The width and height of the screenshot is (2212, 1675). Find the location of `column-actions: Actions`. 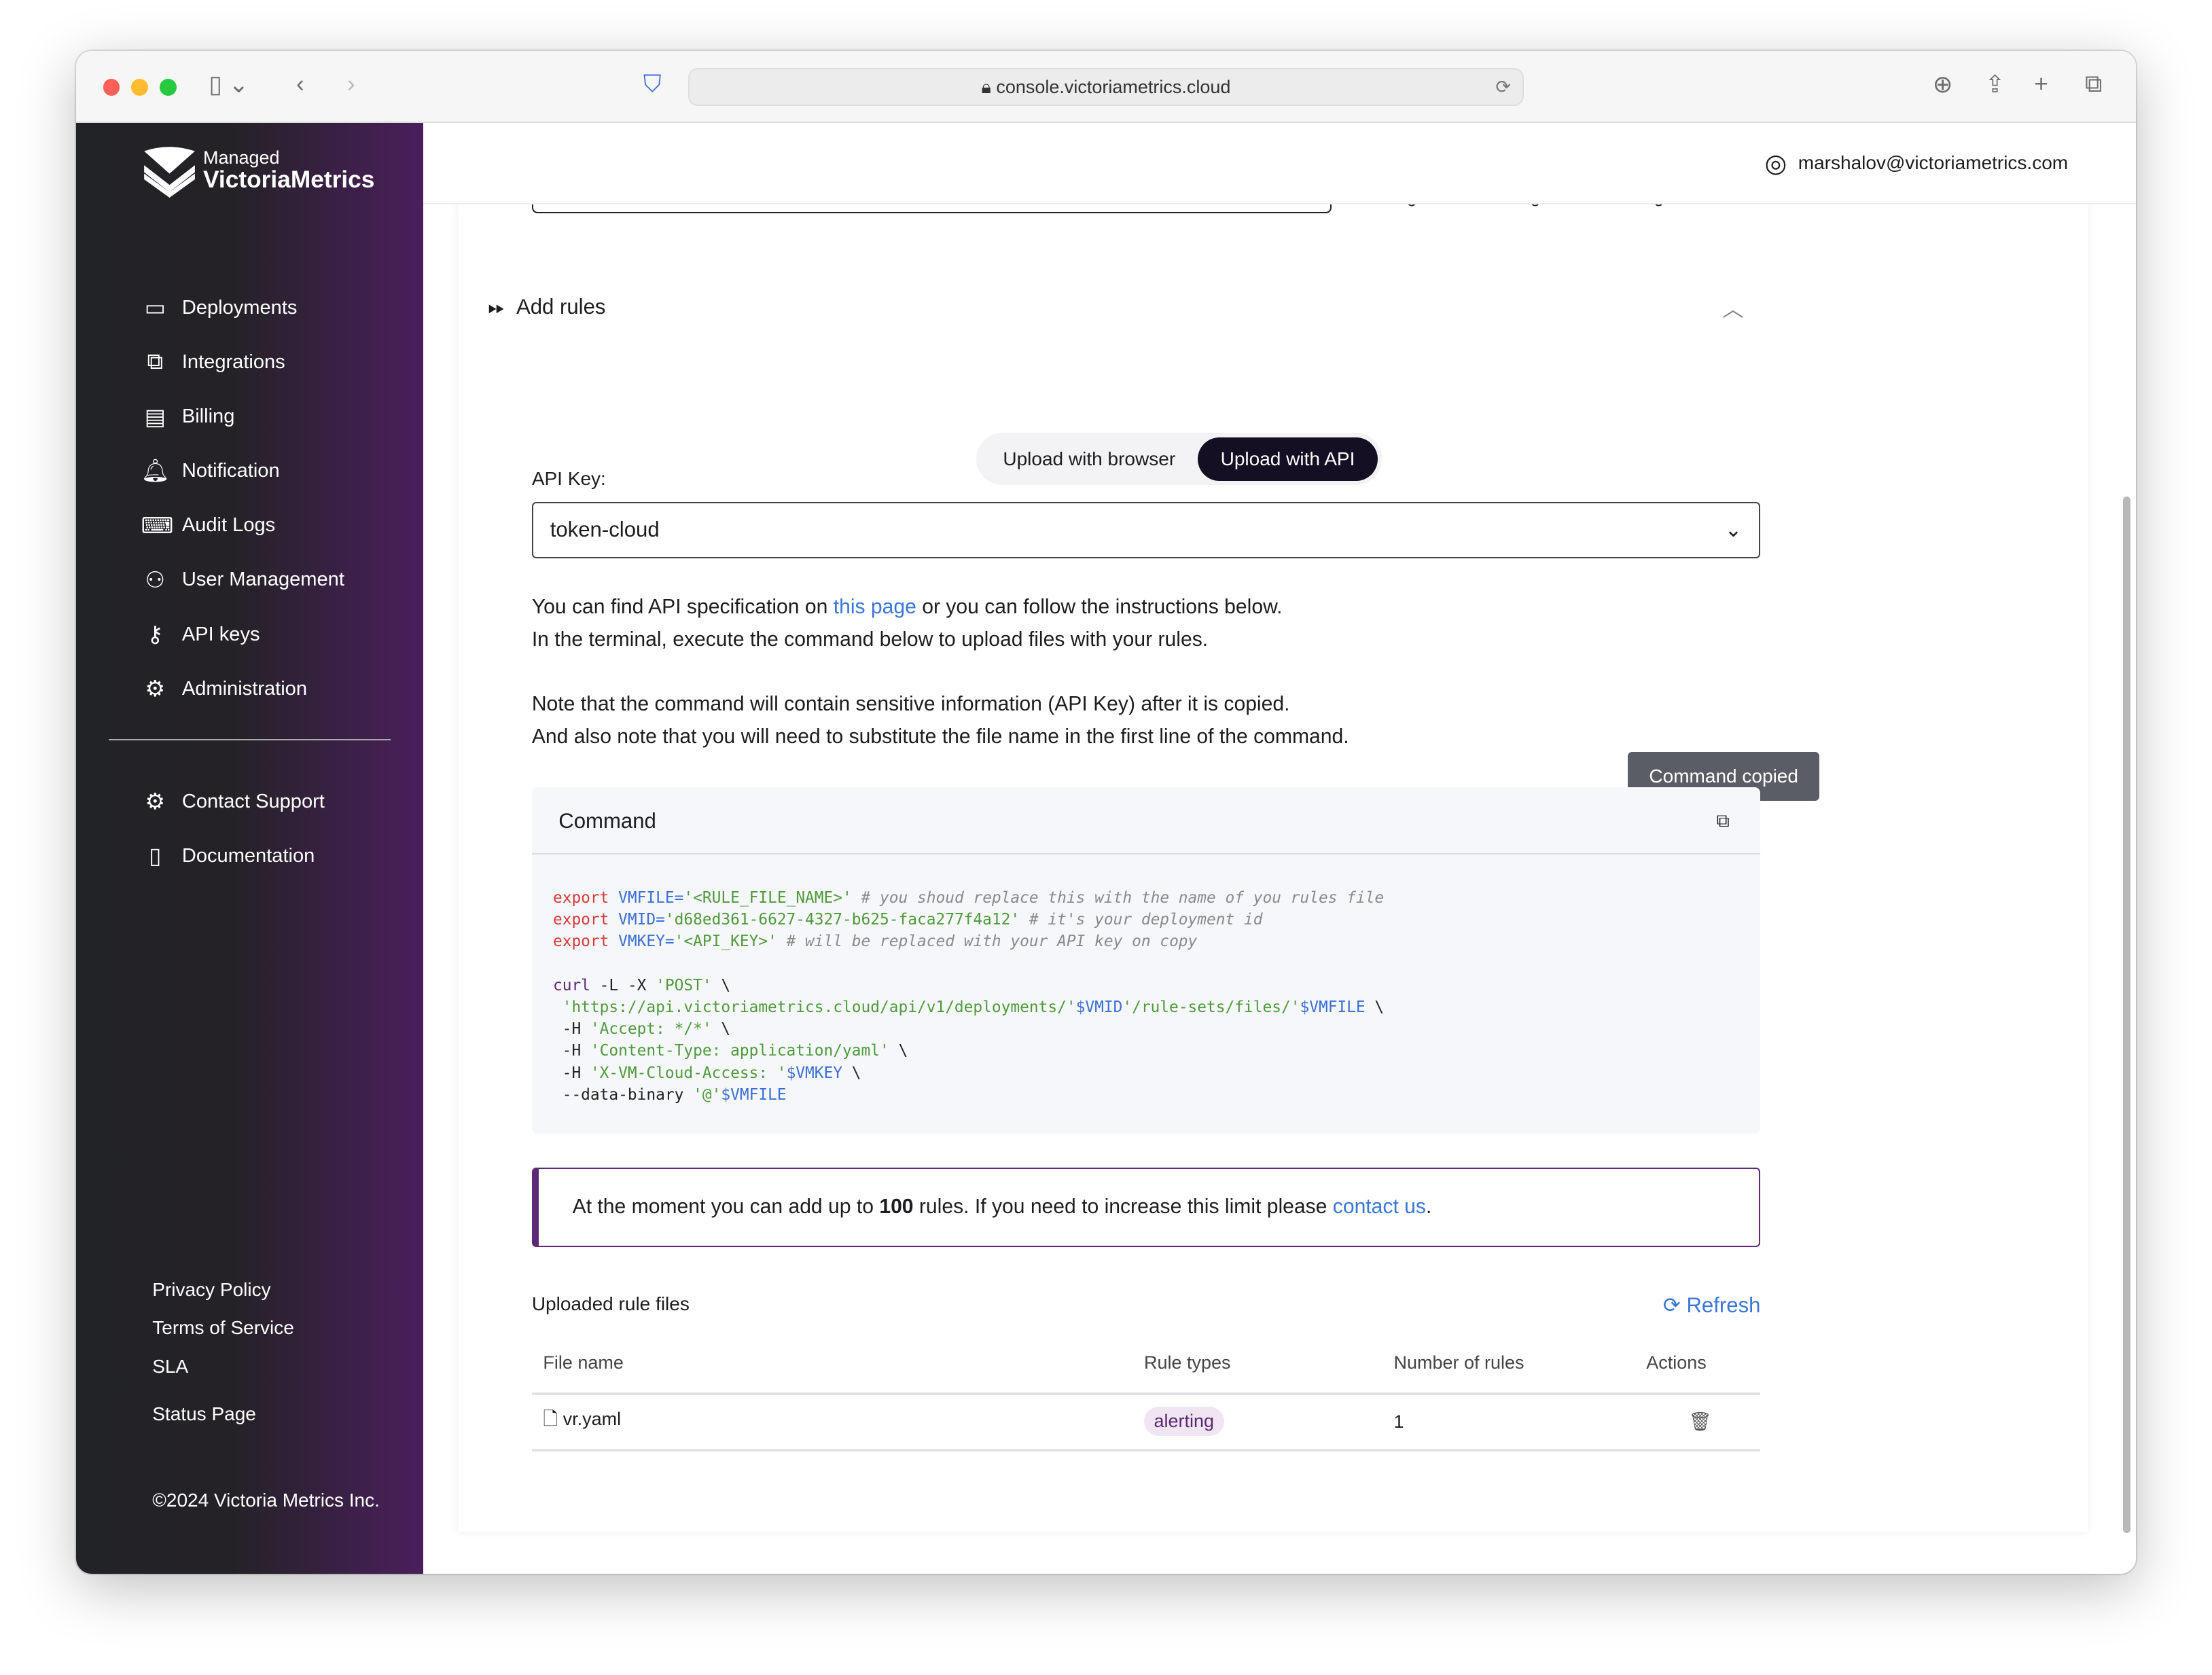

column-actions: Actions is located at coordinates (1698, 1364).